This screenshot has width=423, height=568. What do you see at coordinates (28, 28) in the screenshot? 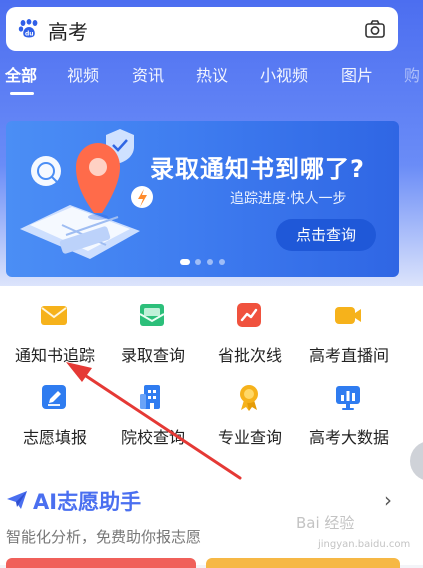
I see `baidu-paw-icon: du` at bounding box center [28, 28].